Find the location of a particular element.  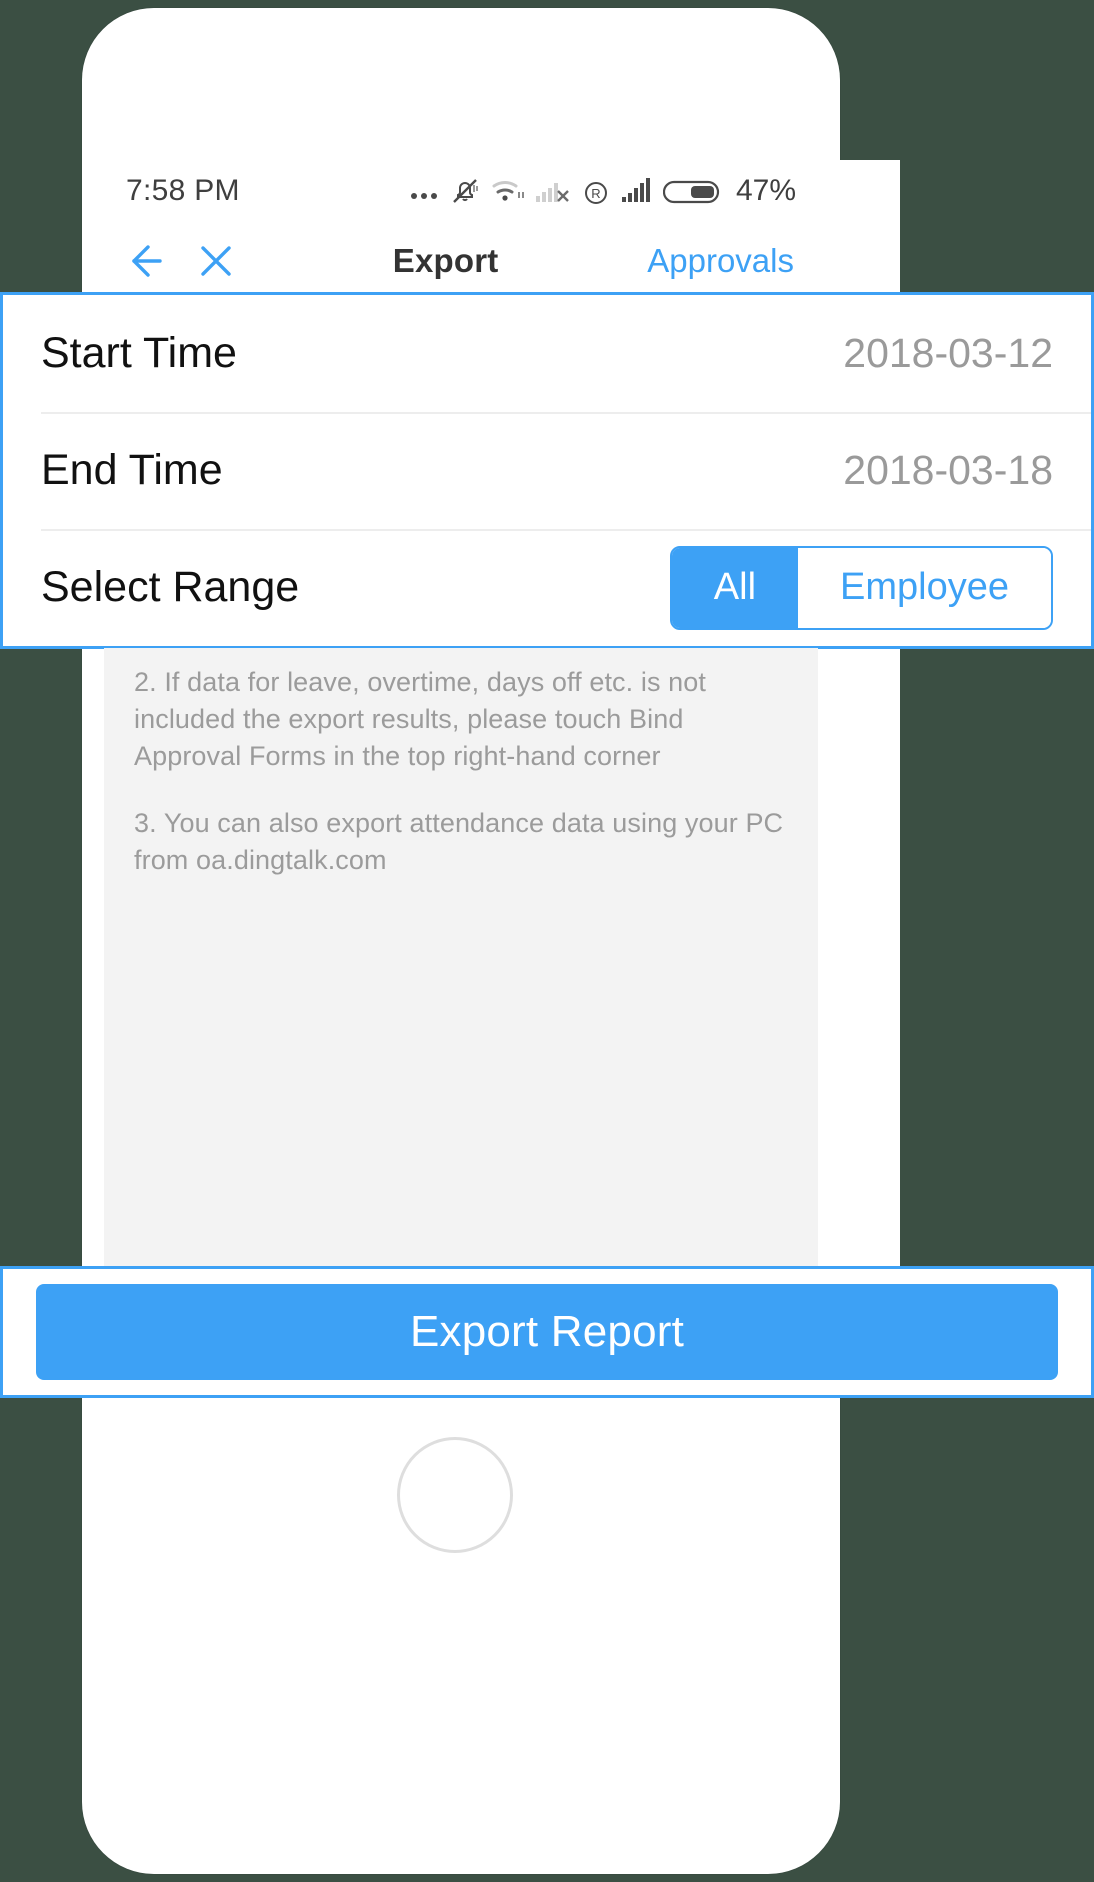

export-report-button: Export Report is located at coordinates (547, 1332).